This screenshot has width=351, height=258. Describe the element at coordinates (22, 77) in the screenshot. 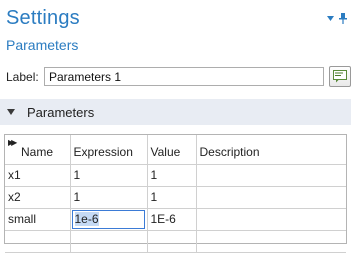

I see `label-caption: Label:` at that location.